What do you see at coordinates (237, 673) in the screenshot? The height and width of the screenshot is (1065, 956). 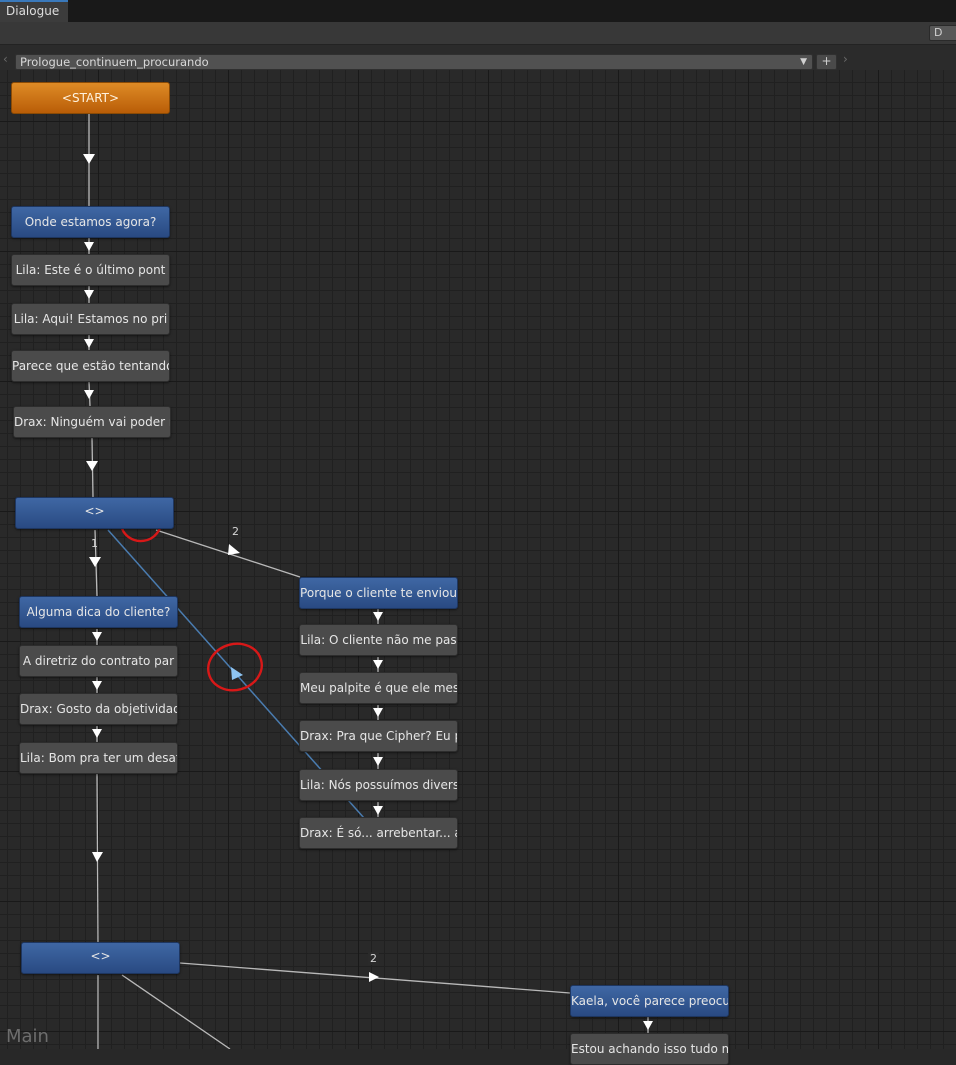 I see `selected-link-arrow` at bounding box center [237, 673].